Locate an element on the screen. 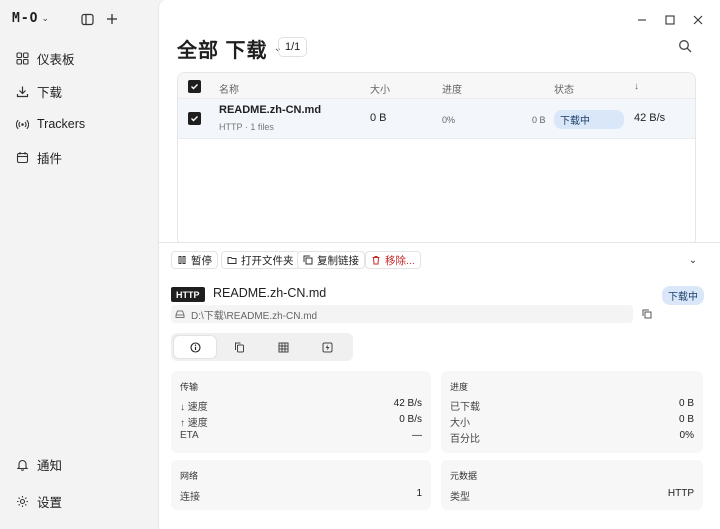 The width and height of the screenshot is (720, 529). tab-activity is located at coordinates (327, 347).